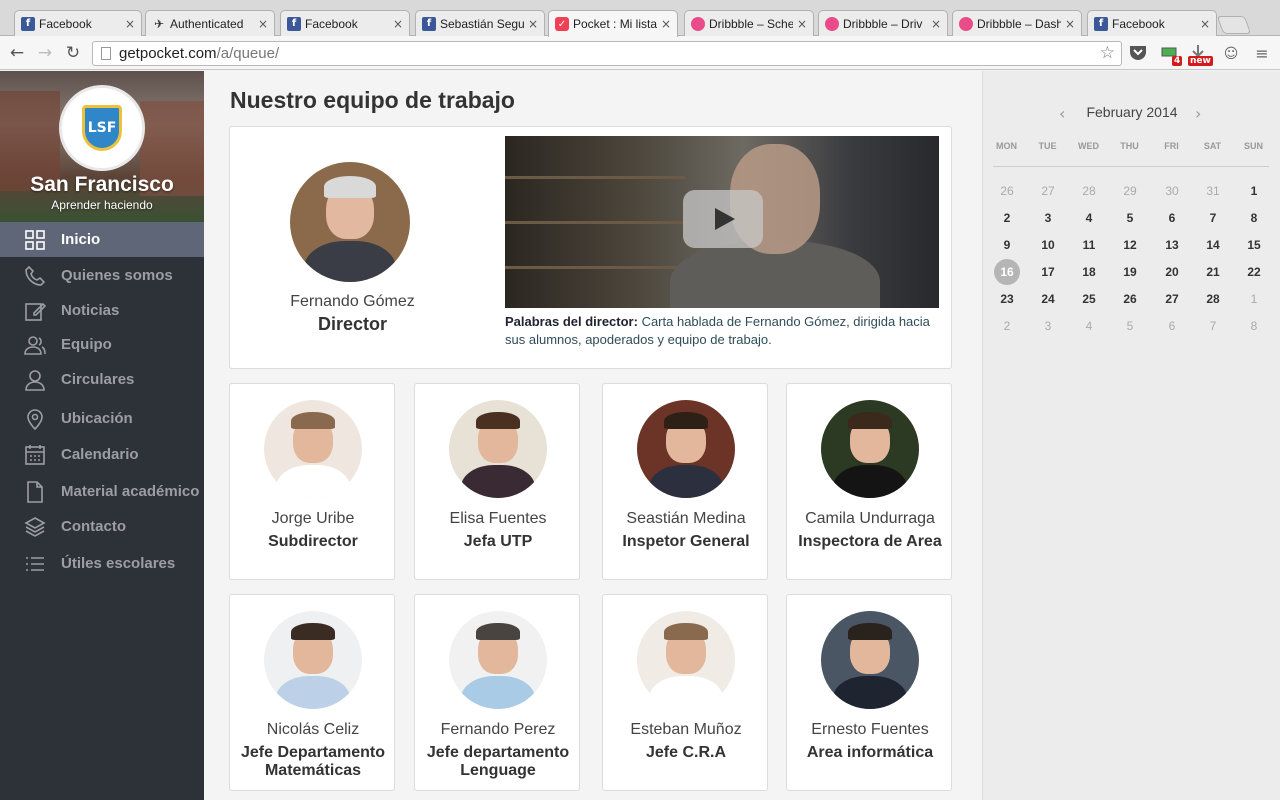 This screenshot has width=1280, height=800. Describe the element at coordinates (1089, 272) in the screenshot. I see `calendar-day: 18` at that location.